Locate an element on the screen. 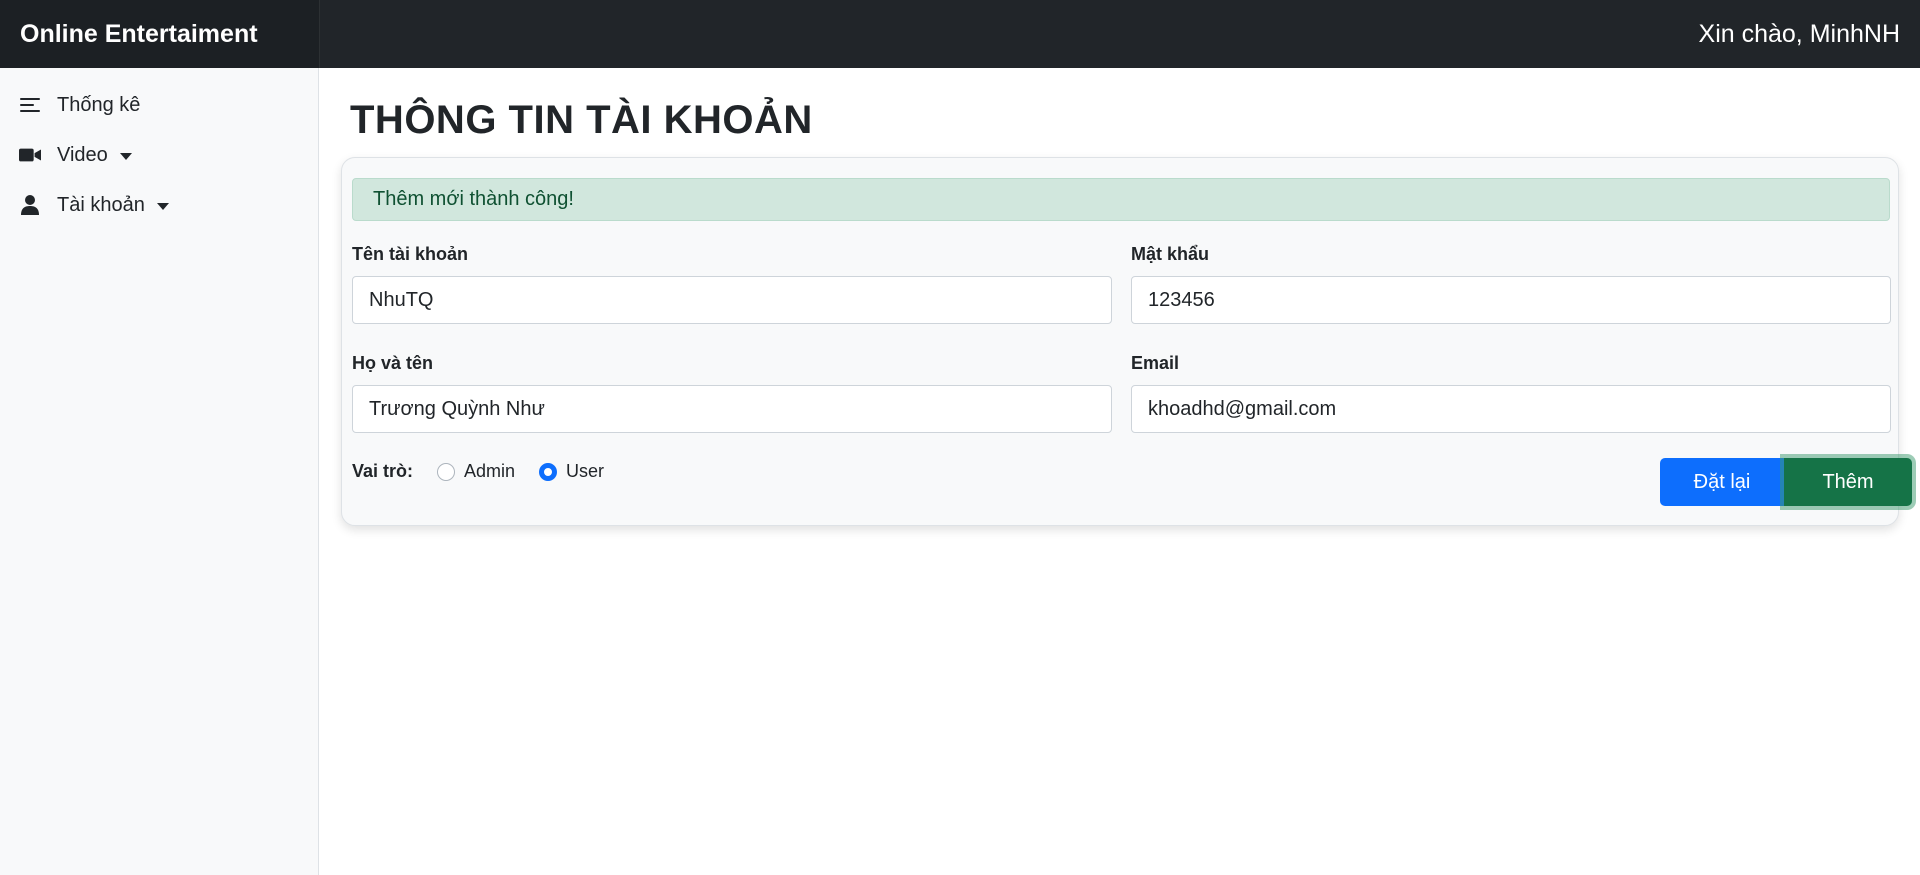 This screenshot has height=875, width=1920. password-label: Mật khẩu is located at coordinates (1170, 254).